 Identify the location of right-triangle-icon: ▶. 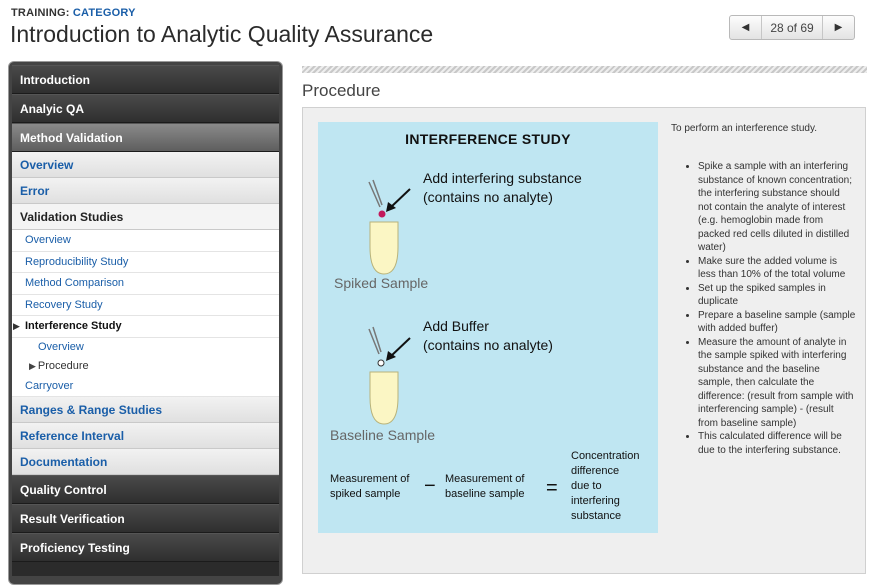
(838, 27).